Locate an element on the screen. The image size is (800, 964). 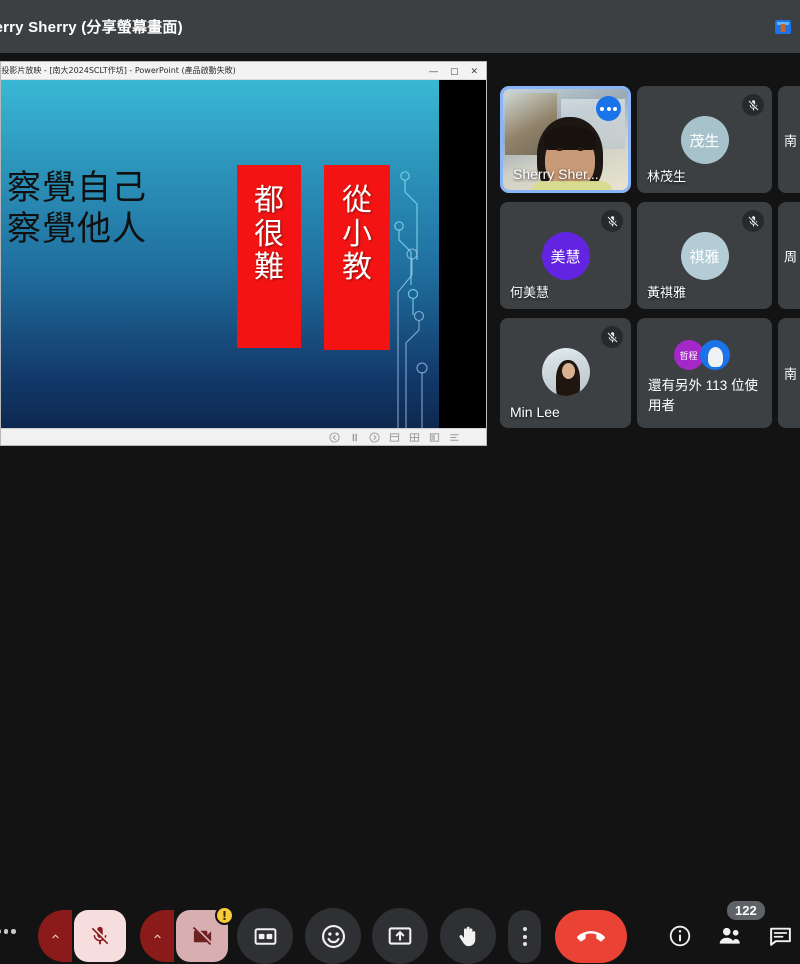
meeting-details-button is located at coordinates (680, 936).